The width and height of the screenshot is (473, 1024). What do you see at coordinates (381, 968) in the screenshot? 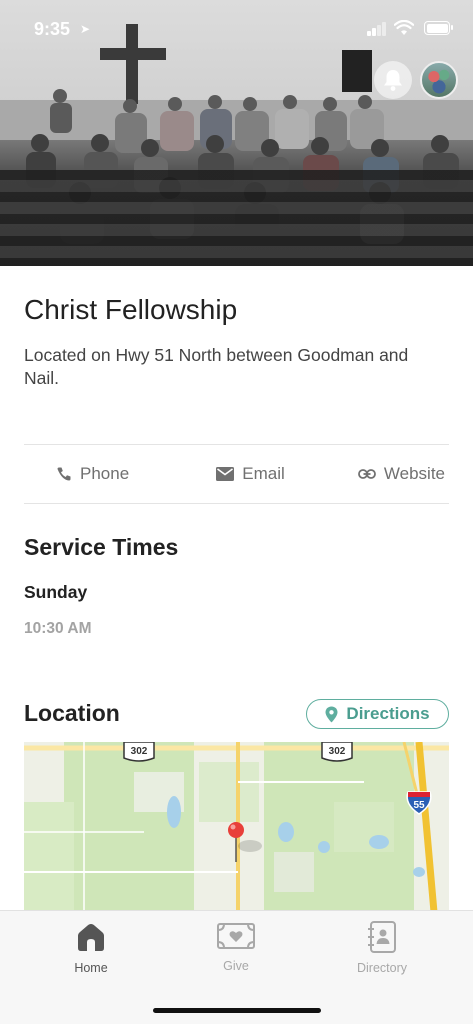
I see `tab-directory-label: Directory` at bounding box center [381, 968].